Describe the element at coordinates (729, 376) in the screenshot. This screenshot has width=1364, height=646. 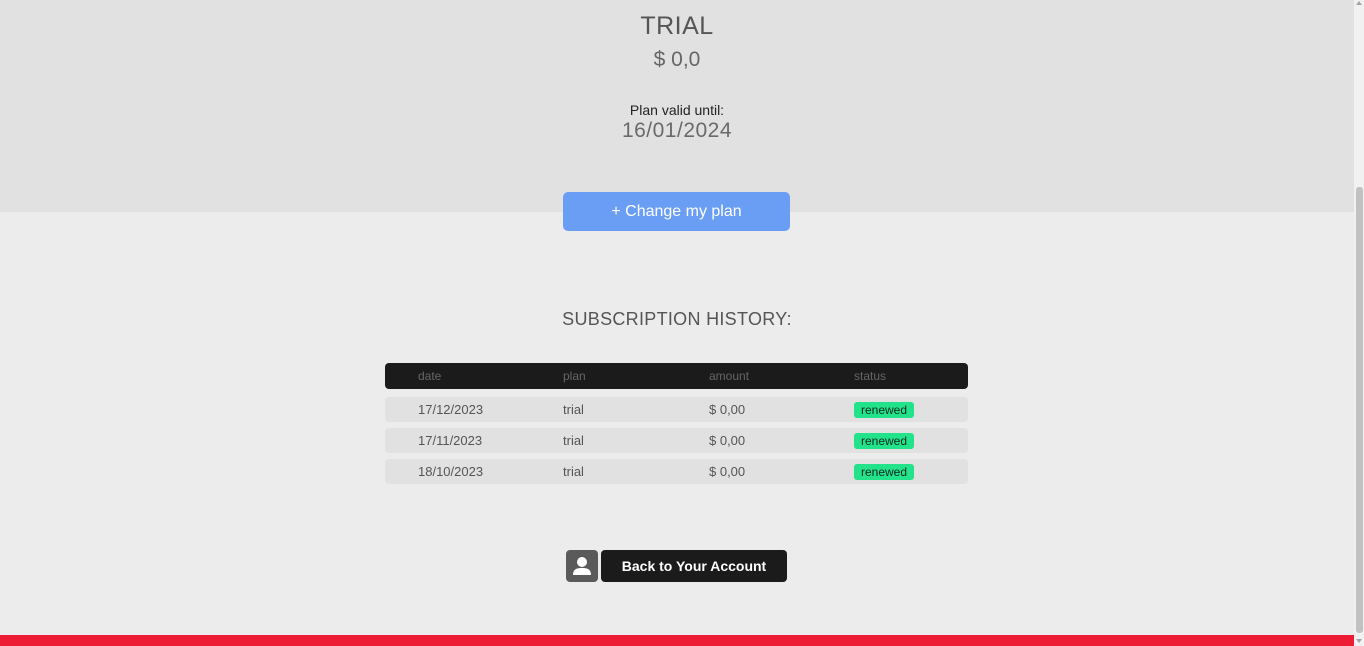
I see `column-header-amount: amount` at that location.